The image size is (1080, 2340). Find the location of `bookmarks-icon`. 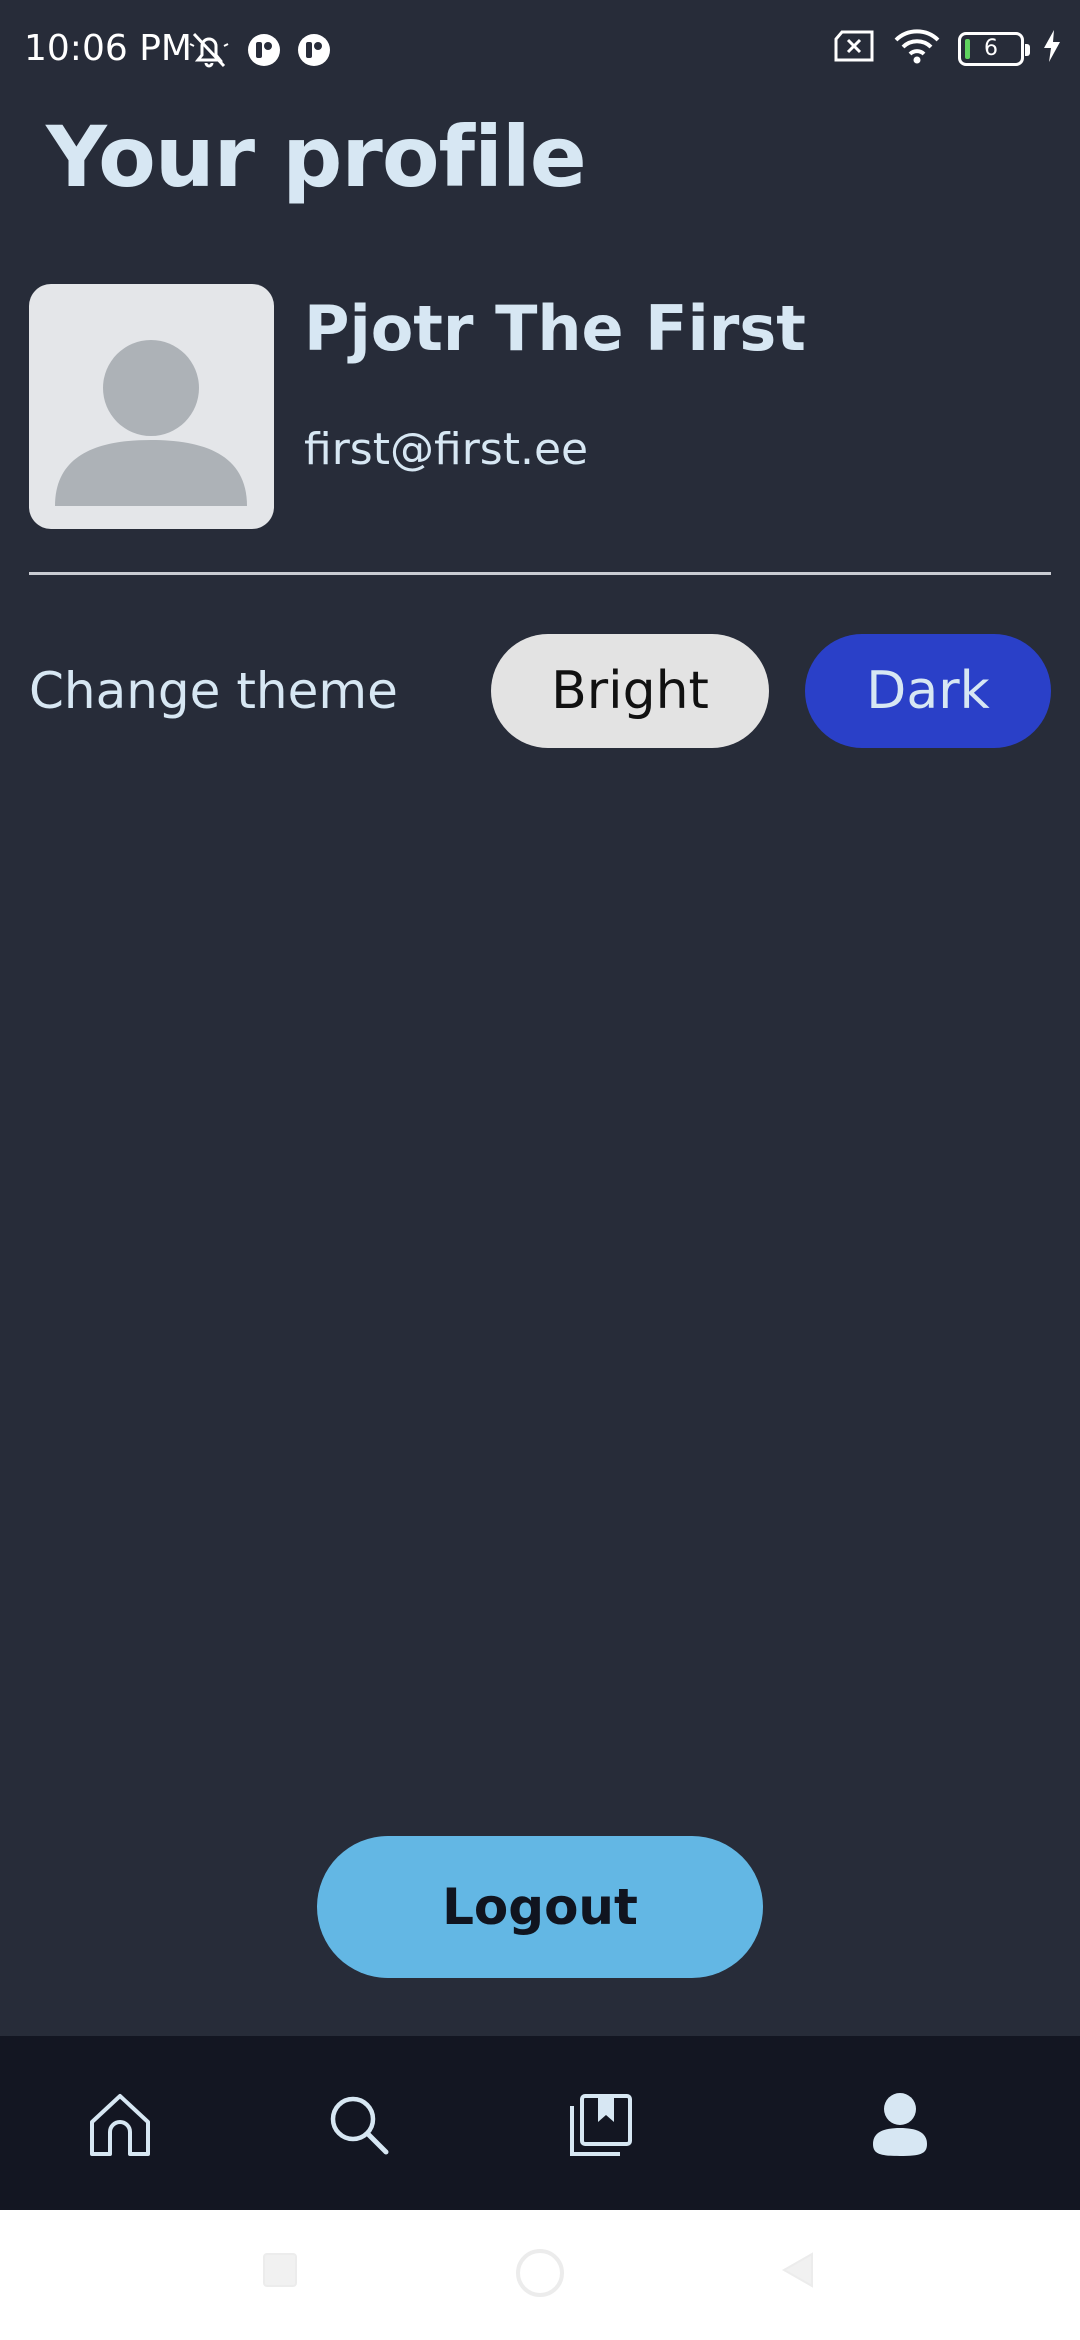

bookmarks-icon is located at coordinates (601, 2125).